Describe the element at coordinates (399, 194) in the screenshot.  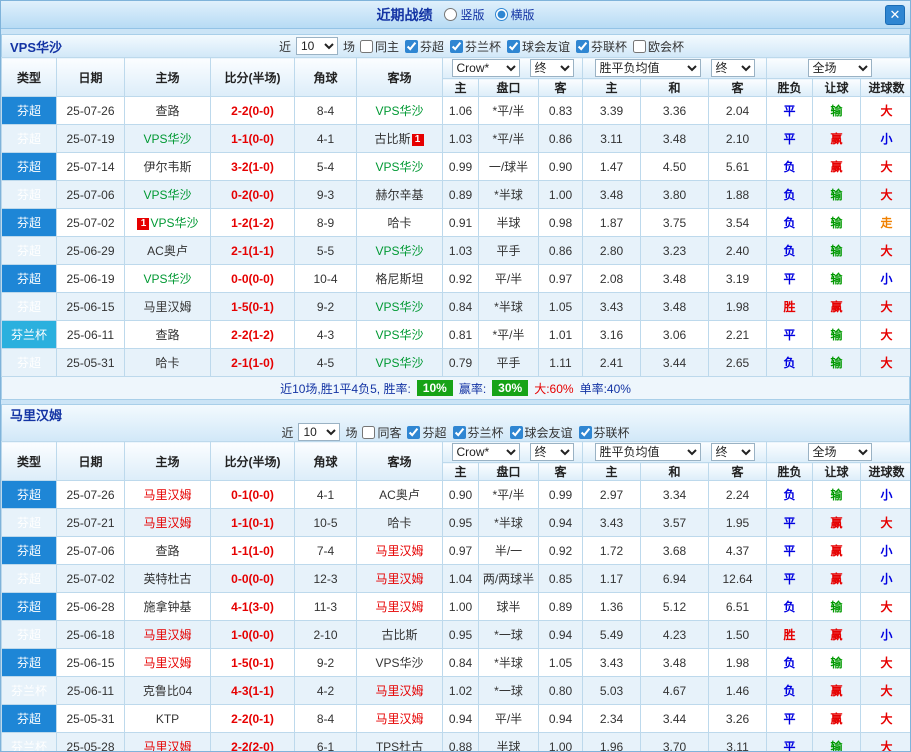
I see `away-team-cell: 赫尔辛基` at that location.